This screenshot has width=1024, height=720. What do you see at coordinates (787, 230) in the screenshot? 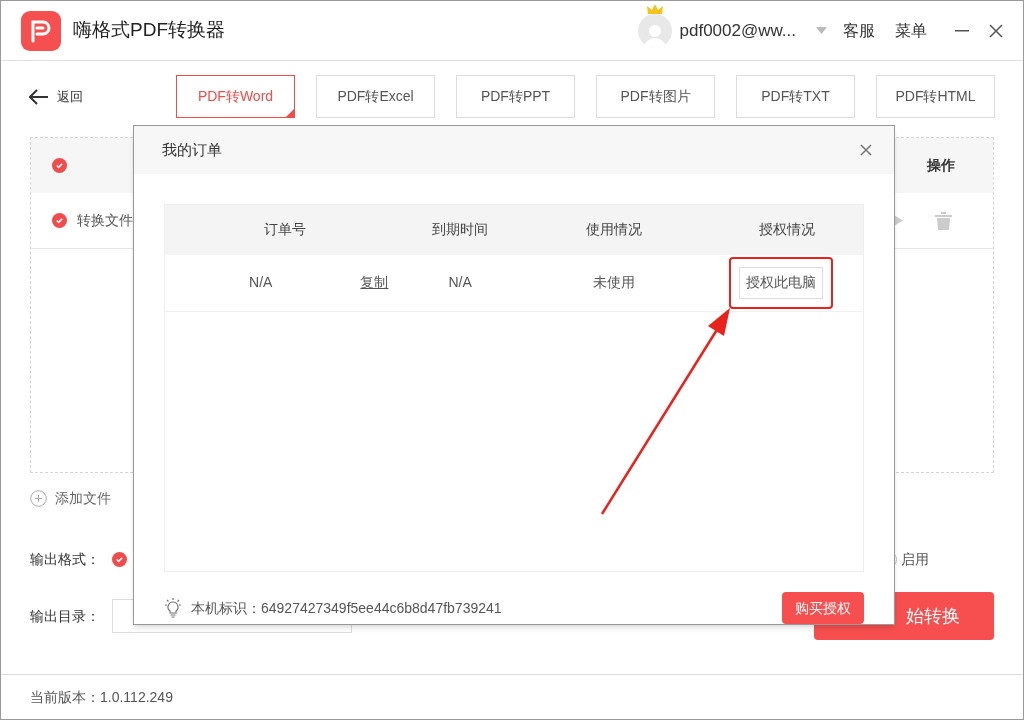
I see `column-header: 授权情况` at bounding box center [787, 230].